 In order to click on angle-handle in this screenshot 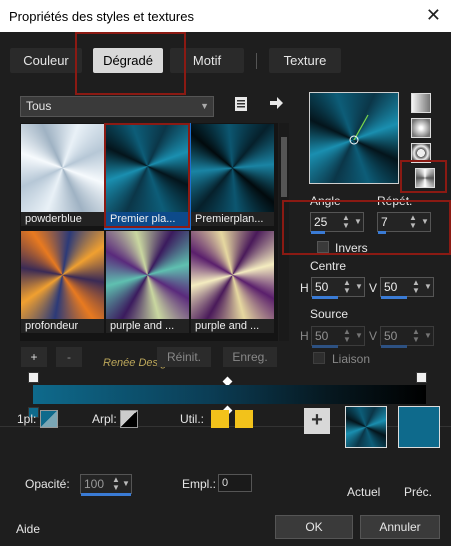, I will do `click(354, 138)`.